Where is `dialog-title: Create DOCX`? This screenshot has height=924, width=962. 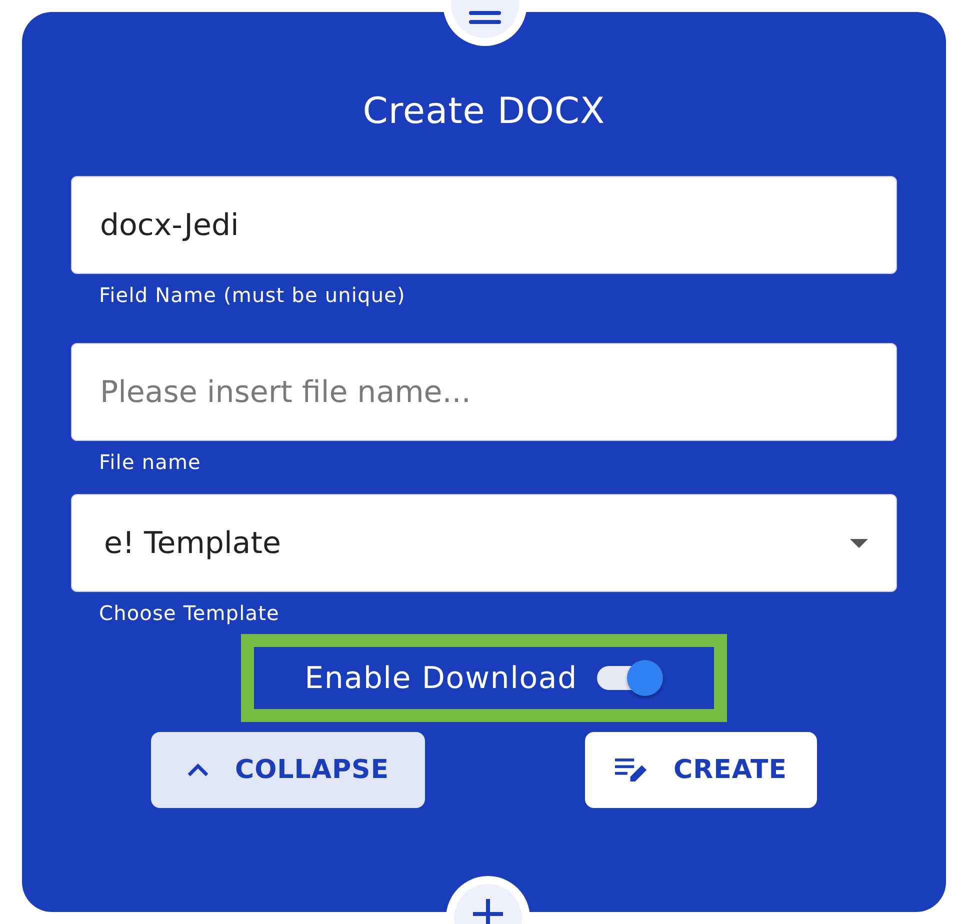
dialog-title: Create DOCX is located at coordinates (484, 112).